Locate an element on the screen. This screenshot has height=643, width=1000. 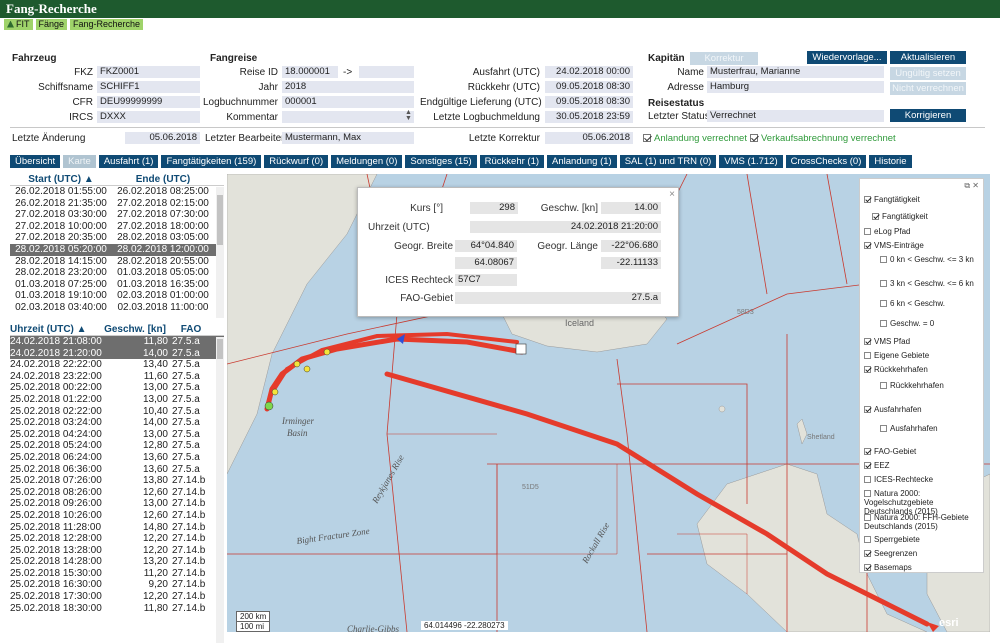
vms-row: 25.02.2018 15:30:00 11,20 27.14.b is located at coordinates (117, 574).